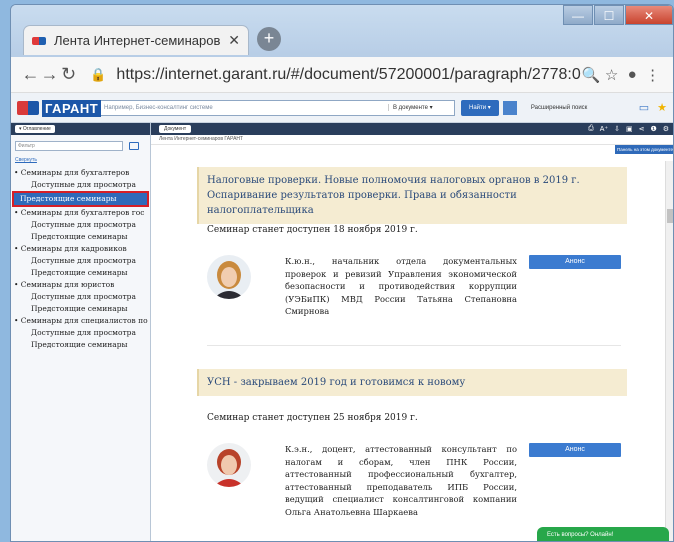  Describe the element at coordinates (578, 15) in the screenshot. I see `minimize-button: —` at that location.